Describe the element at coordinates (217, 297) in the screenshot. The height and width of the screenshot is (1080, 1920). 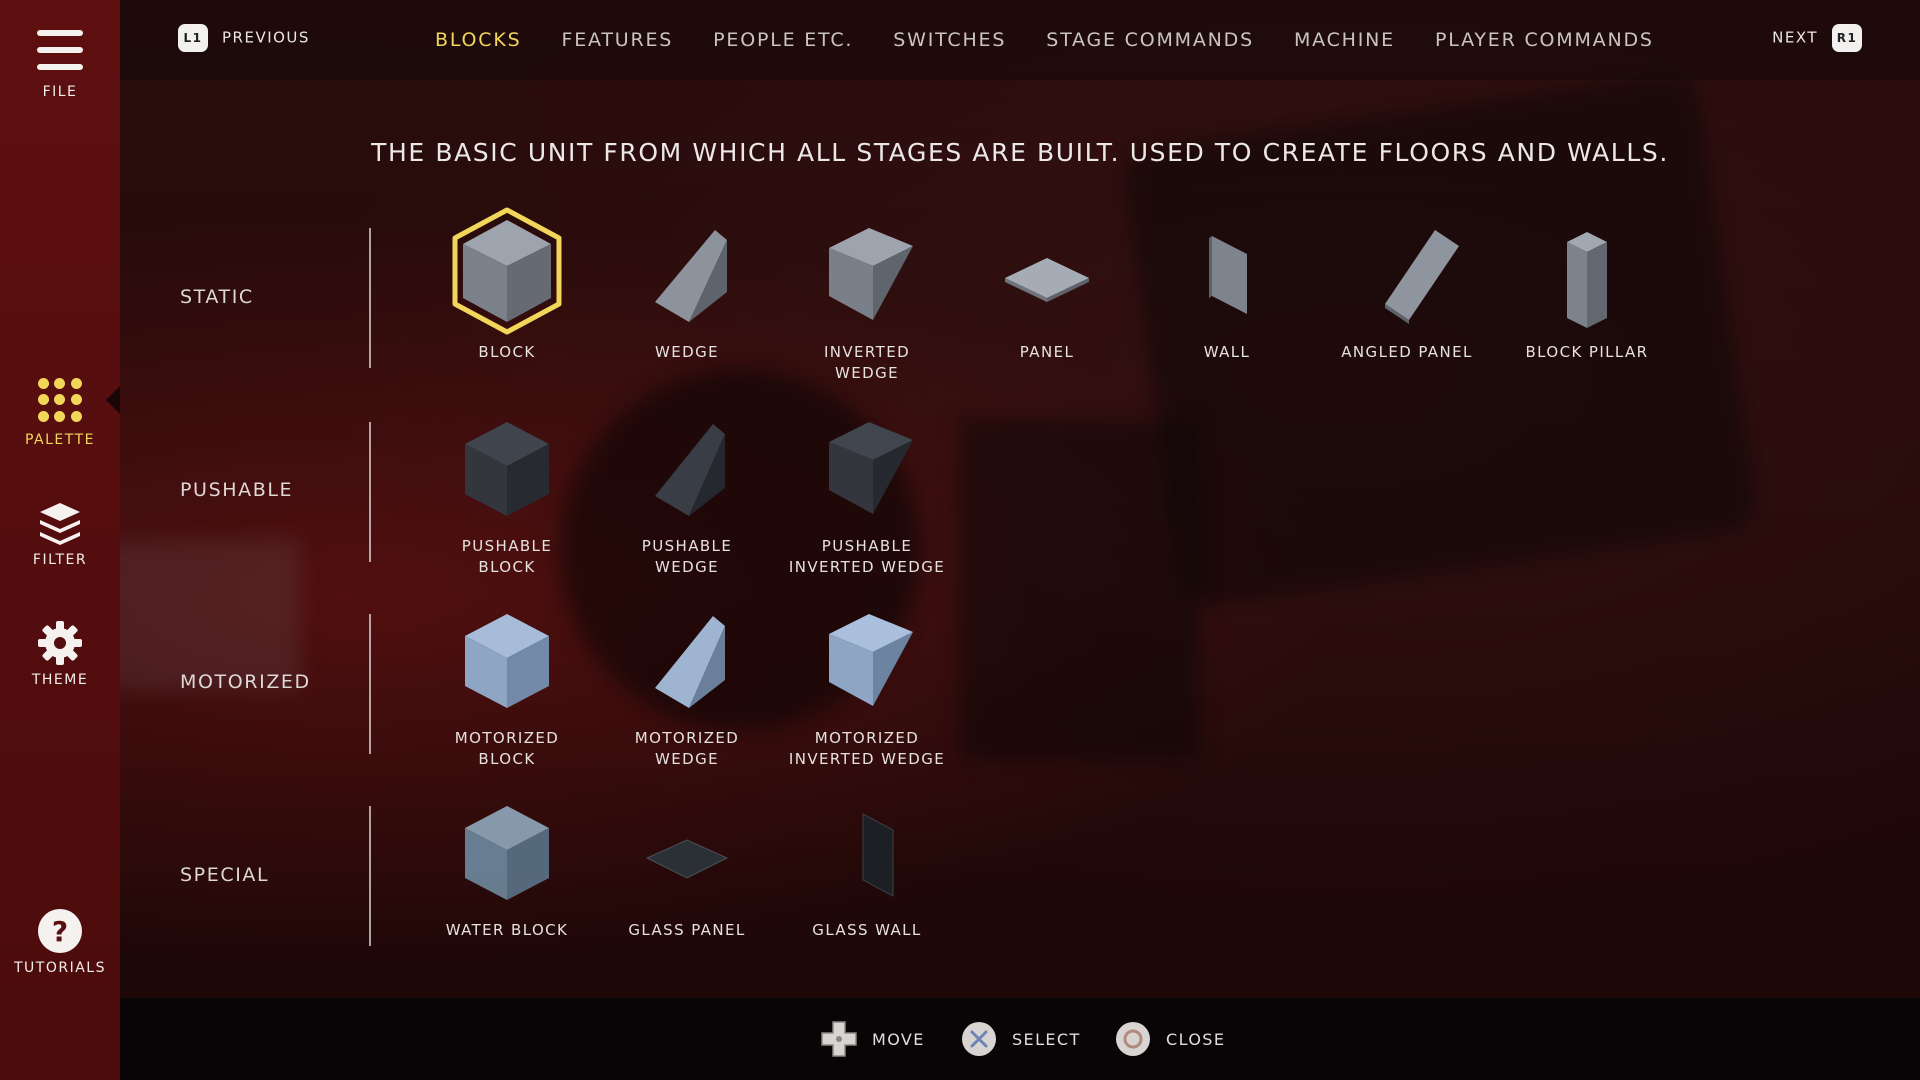
I see `row-label-static: STATIC` at that location.